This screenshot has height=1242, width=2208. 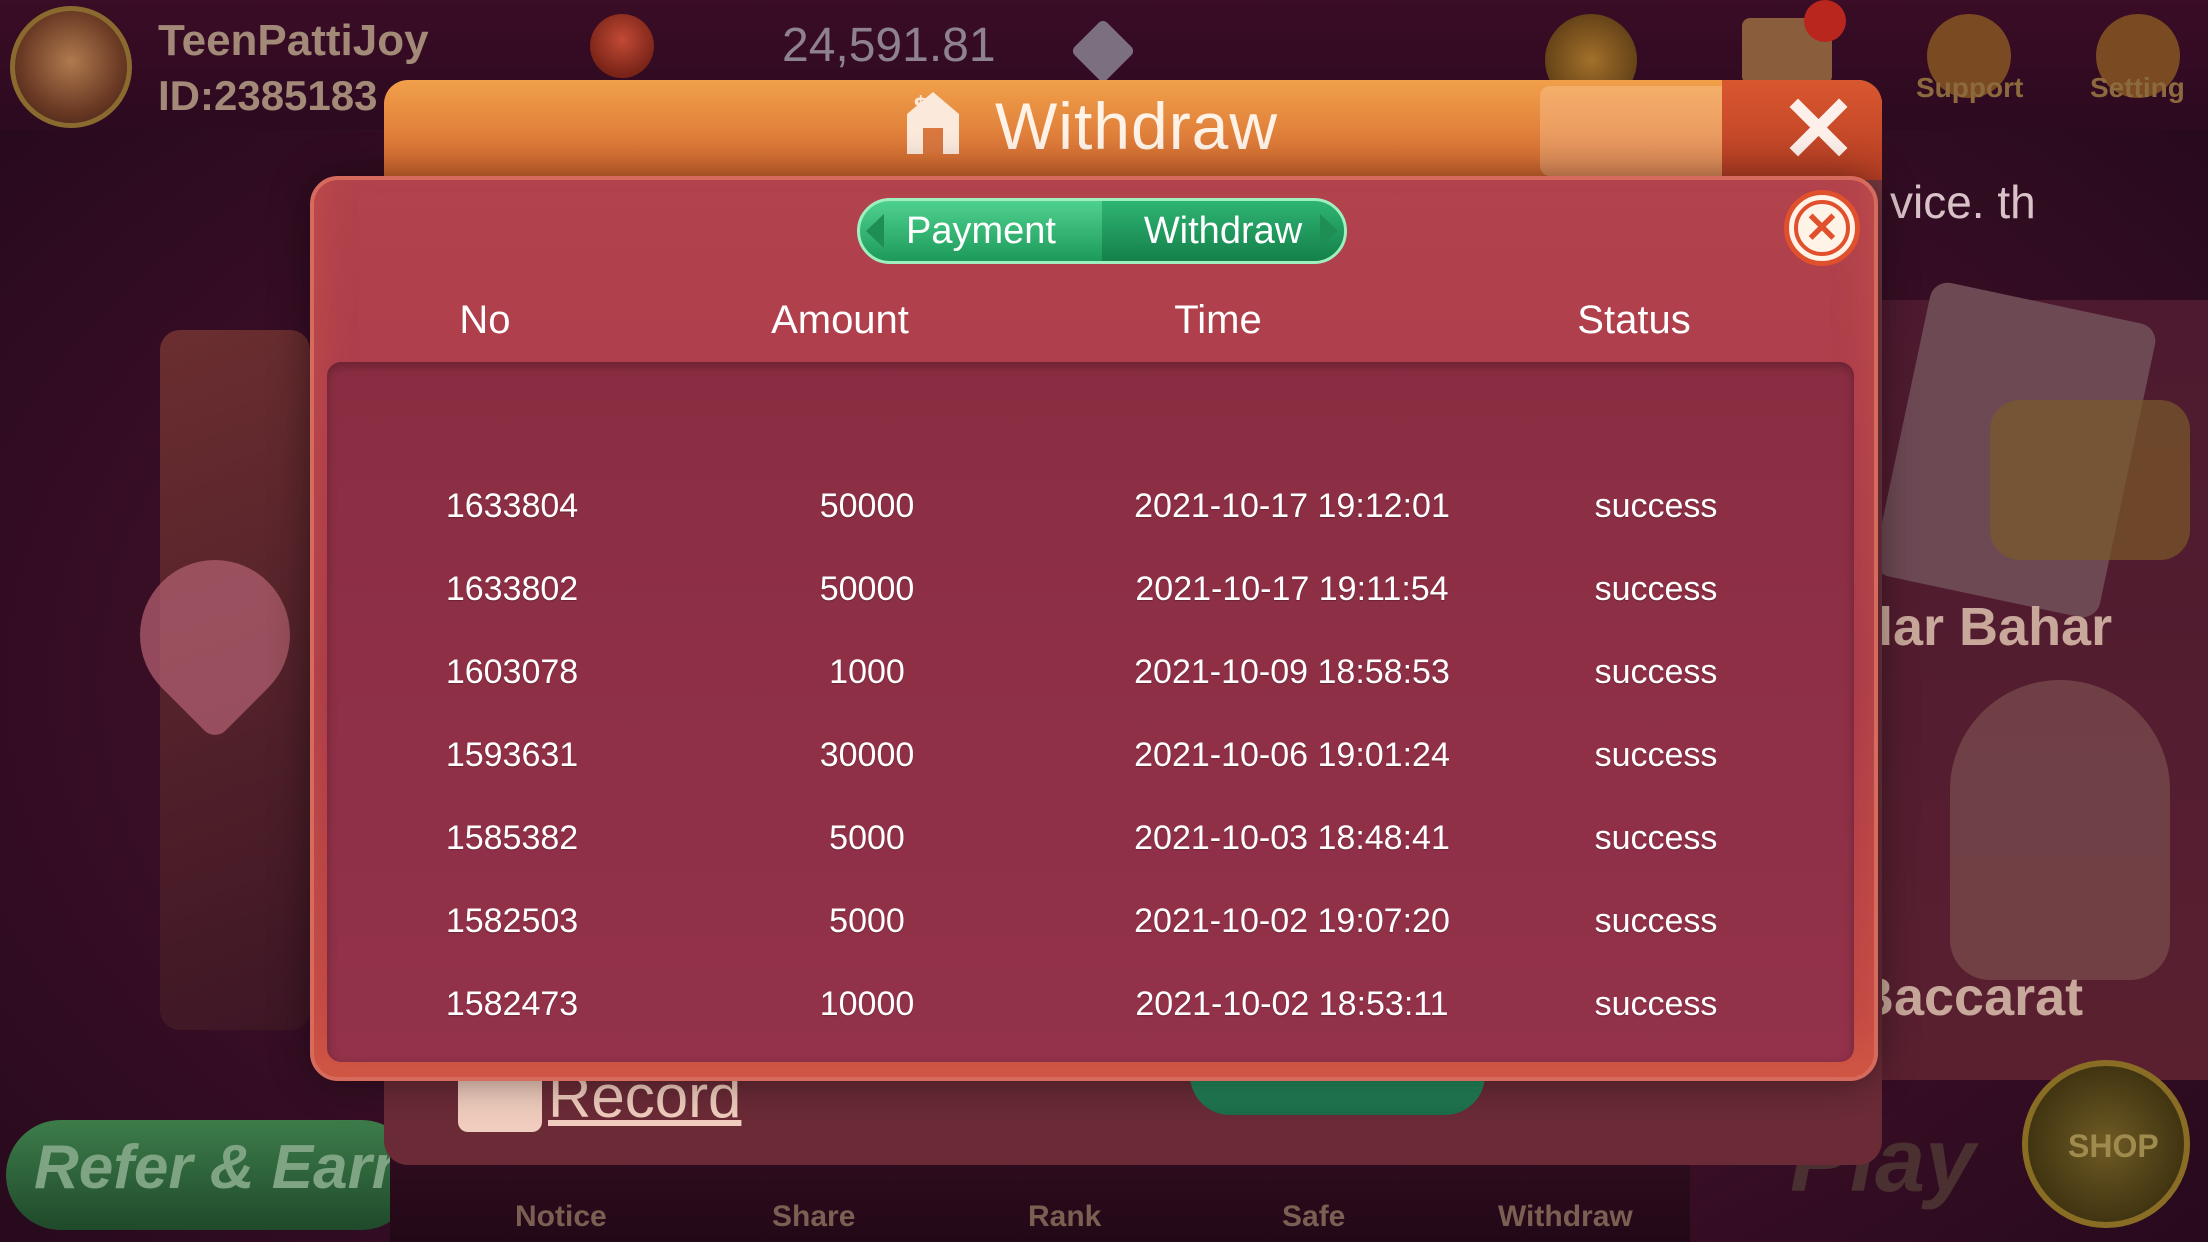 I want to click on cell-time: 2021-10-06 19:01:24, so click(x=1292, y=755).